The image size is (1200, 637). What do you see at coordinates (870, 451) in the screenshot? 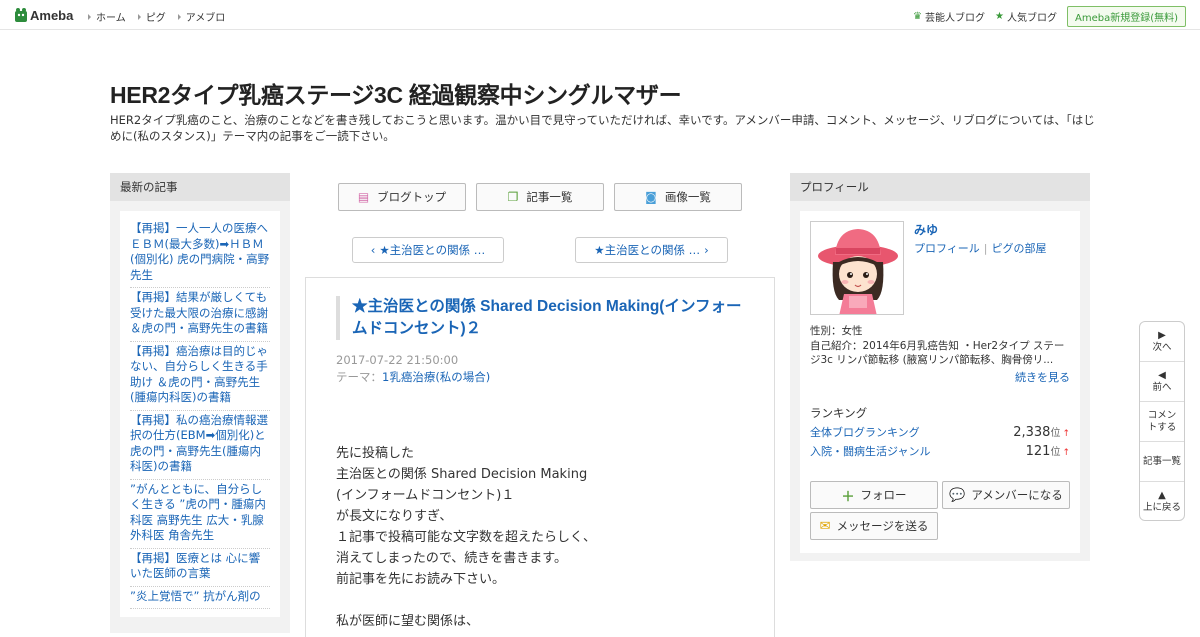
I see `ranking-genre-link: 入院・闘病生活ジャンル` at bounding box center [870, 451].